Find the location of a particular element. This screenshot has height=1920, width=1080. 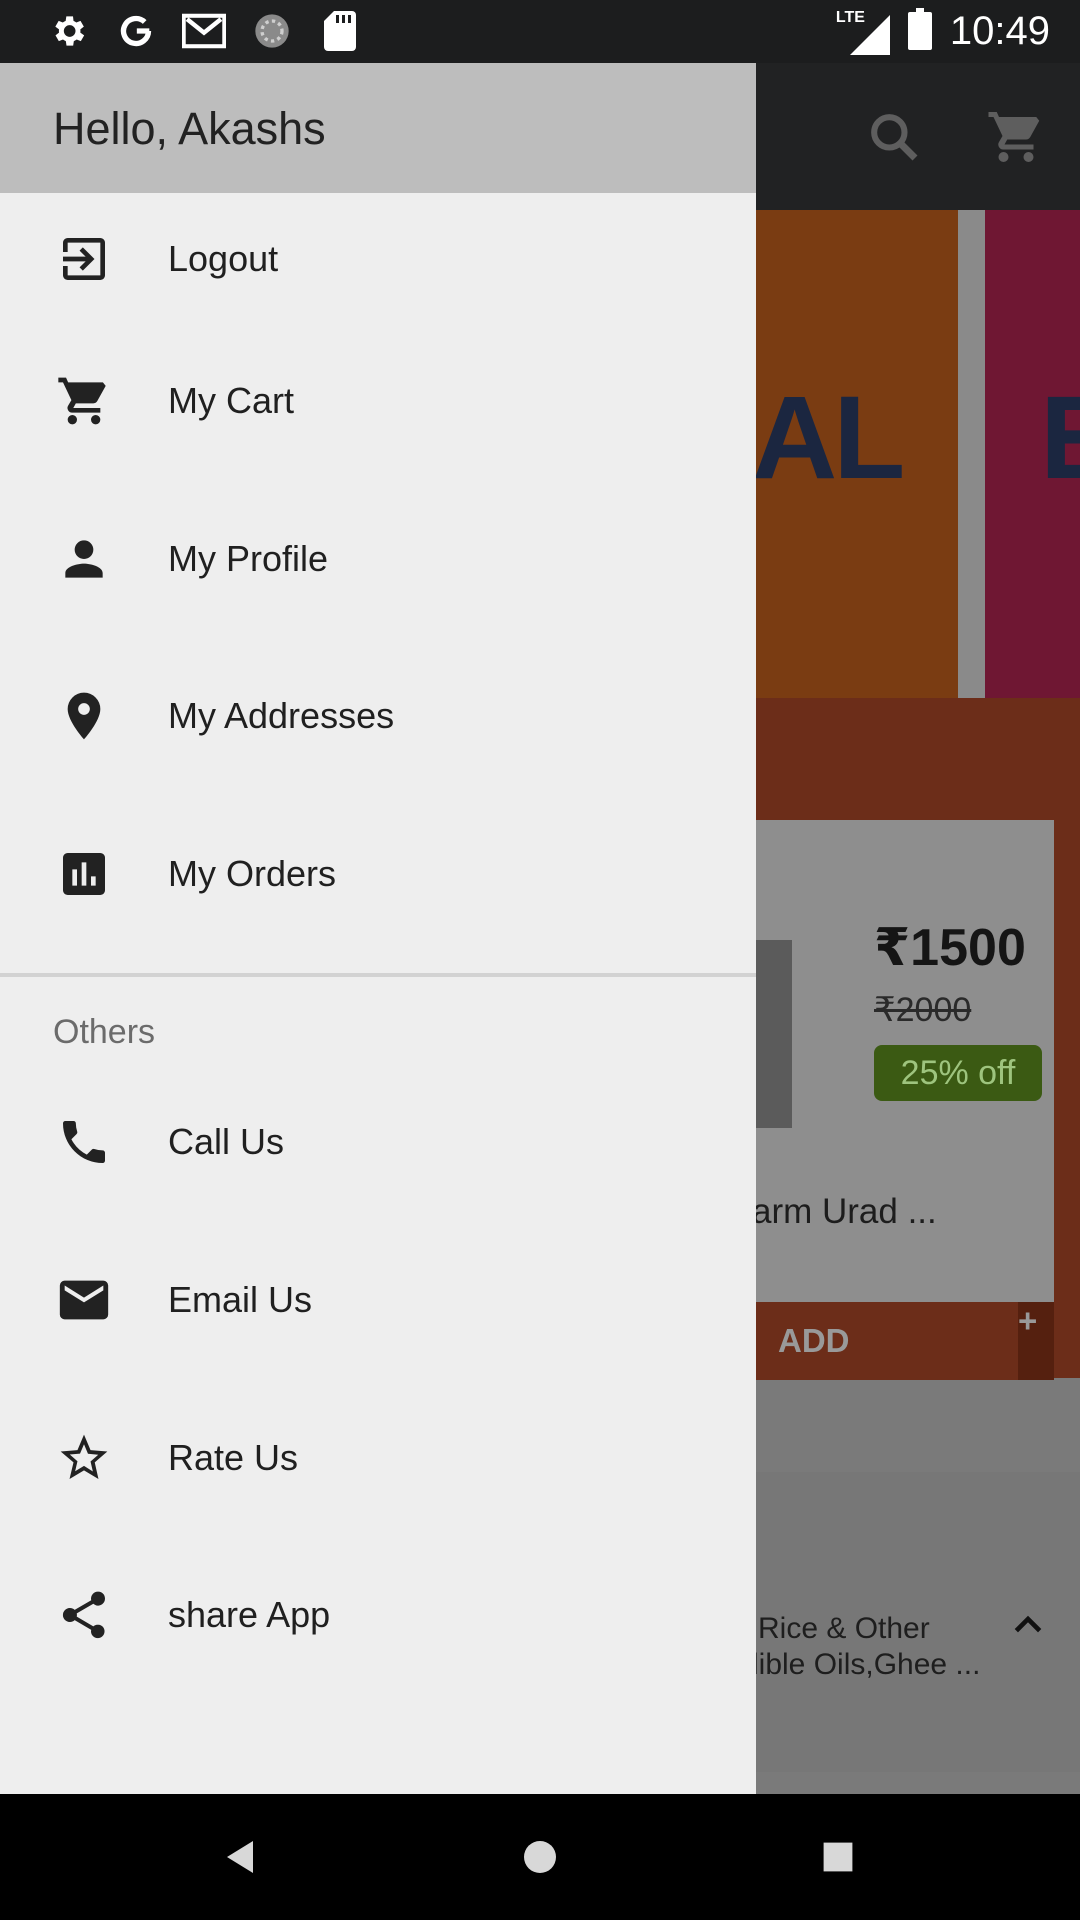

drawer-item-label: My Addresses is located at coordinates (281, 715).